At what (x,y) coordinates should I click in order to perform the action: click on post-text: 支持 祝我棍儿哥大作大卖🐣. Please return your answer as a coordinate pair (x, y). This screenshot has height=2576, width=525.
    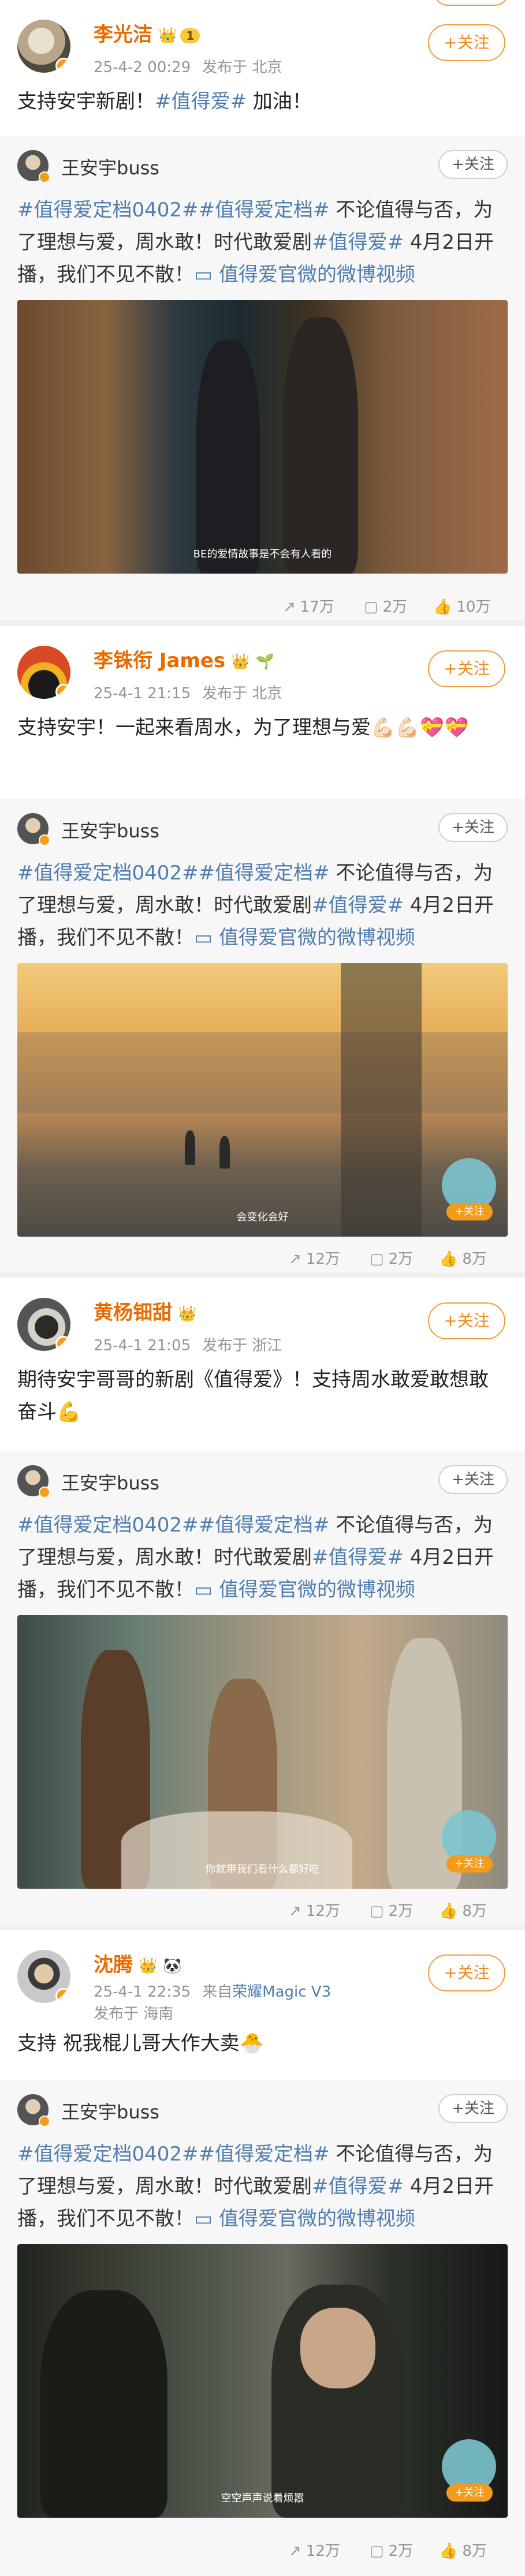
    Looking at the image, I should click on (141, 2044).